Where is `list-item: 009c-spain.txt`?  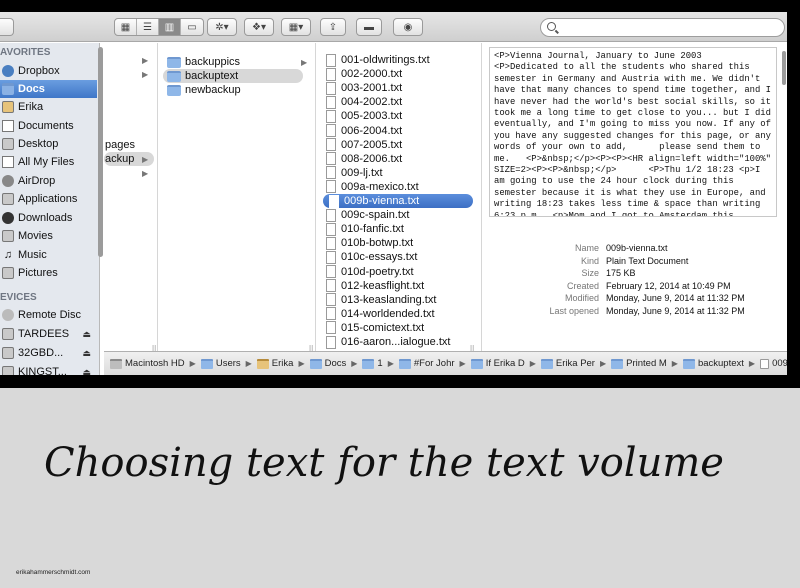 list-item: 009c-spain.txt is located at coordinates (395, 215).